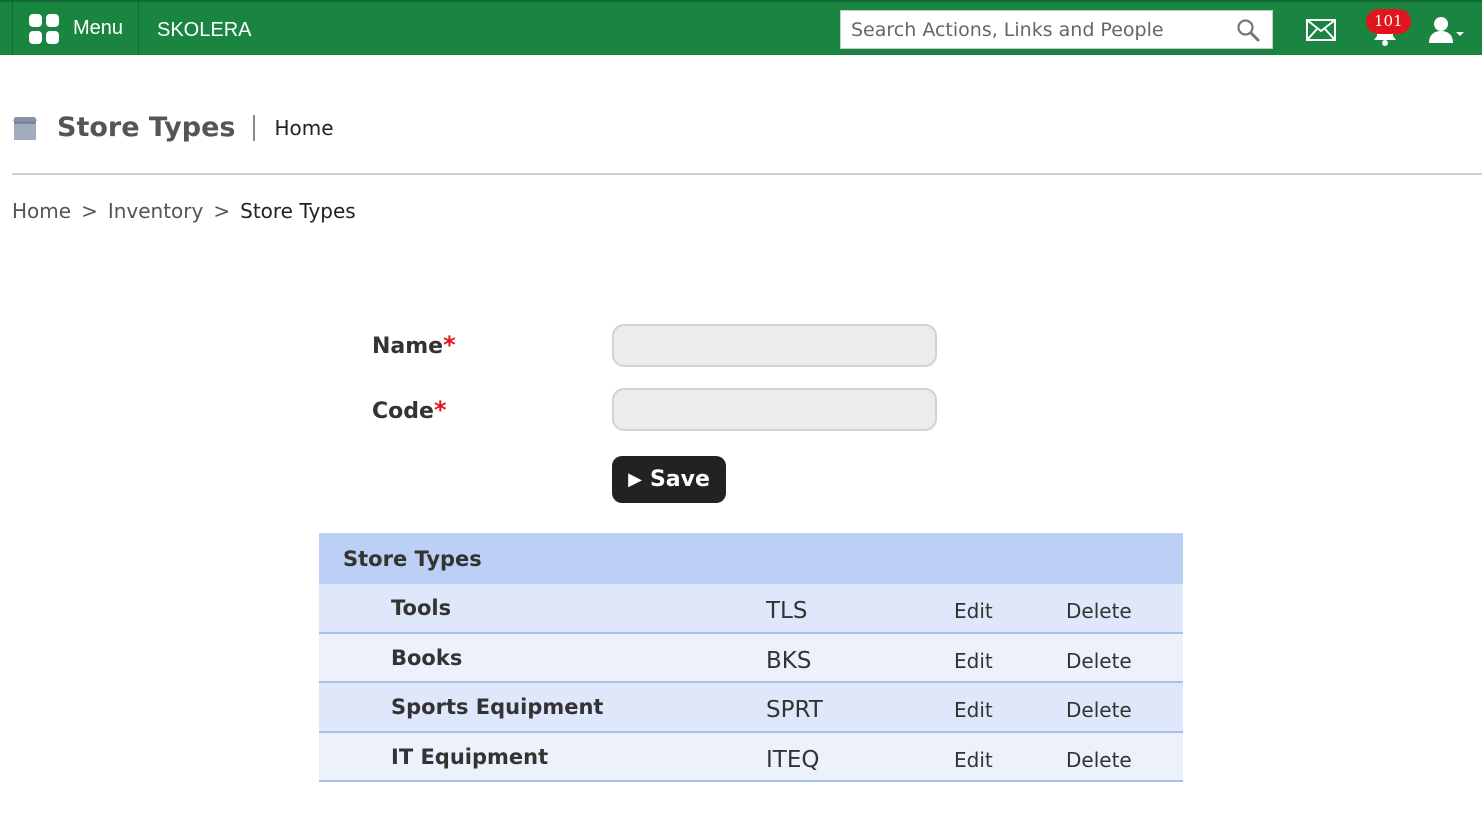  Describe the element at coordinates (1248, 30) in the screenshot. I see `search-icon` at that location.